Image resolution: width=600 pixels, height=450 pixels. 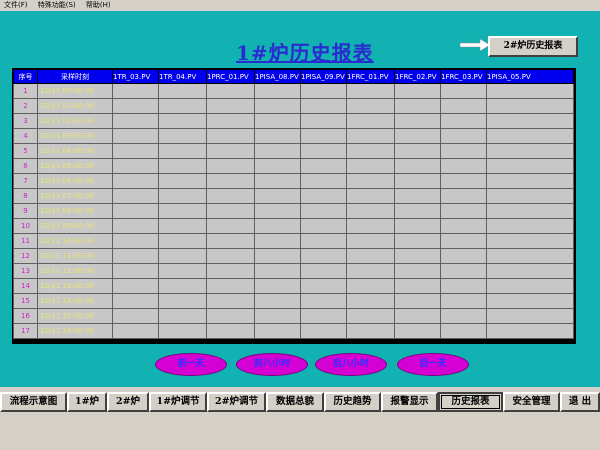 What do you see at coordinates (580, 402) in the screenshot?
I see `tb-exit: 退 出` at bounding box center [580, 402].